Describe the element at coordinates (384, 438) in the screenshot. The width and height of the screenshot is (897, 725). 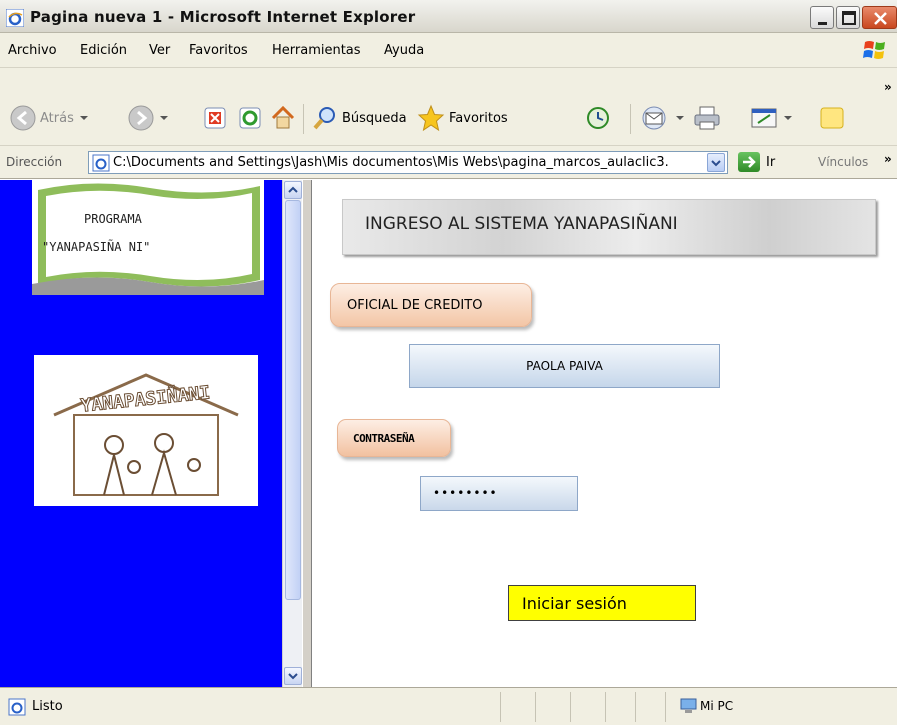
I see `password-label: CONTRASEÑA` at that location.